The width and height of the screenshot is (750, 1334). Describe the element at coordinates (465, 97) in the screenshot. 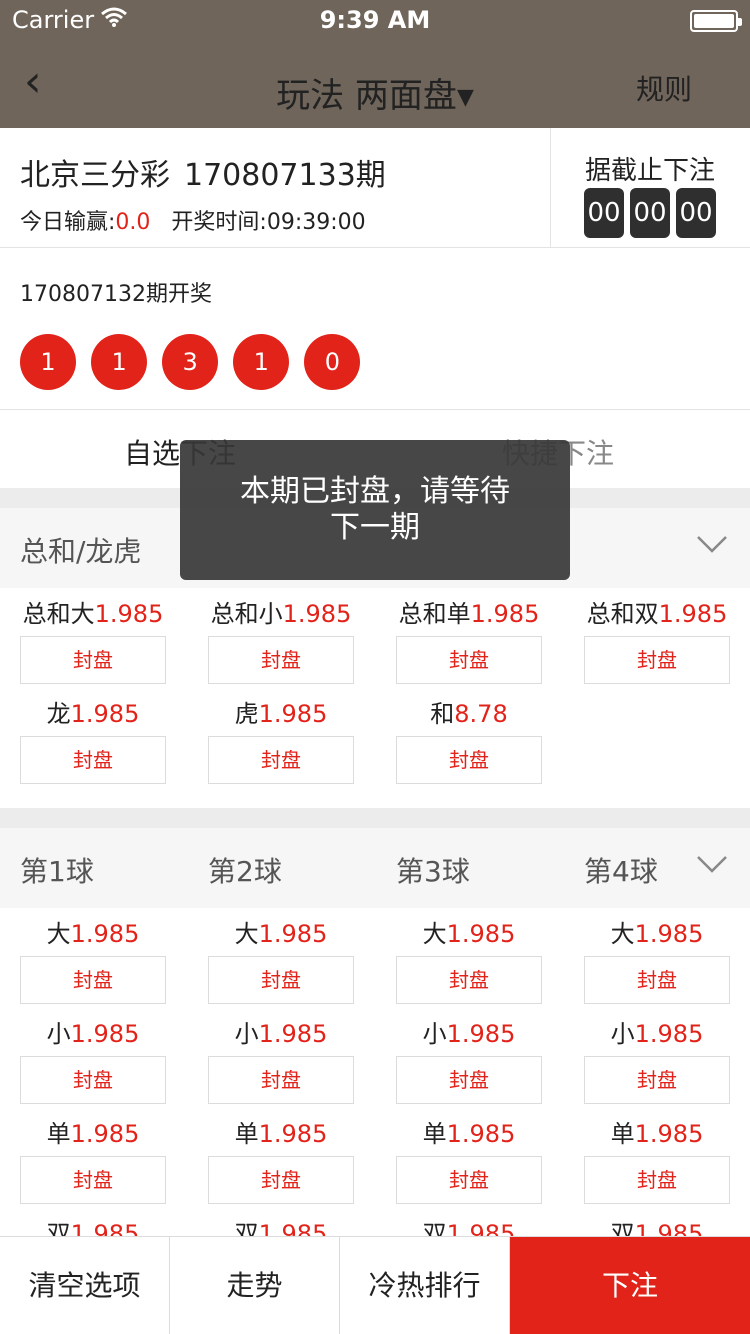

I see `caret-down-icon: ▼` at that location.